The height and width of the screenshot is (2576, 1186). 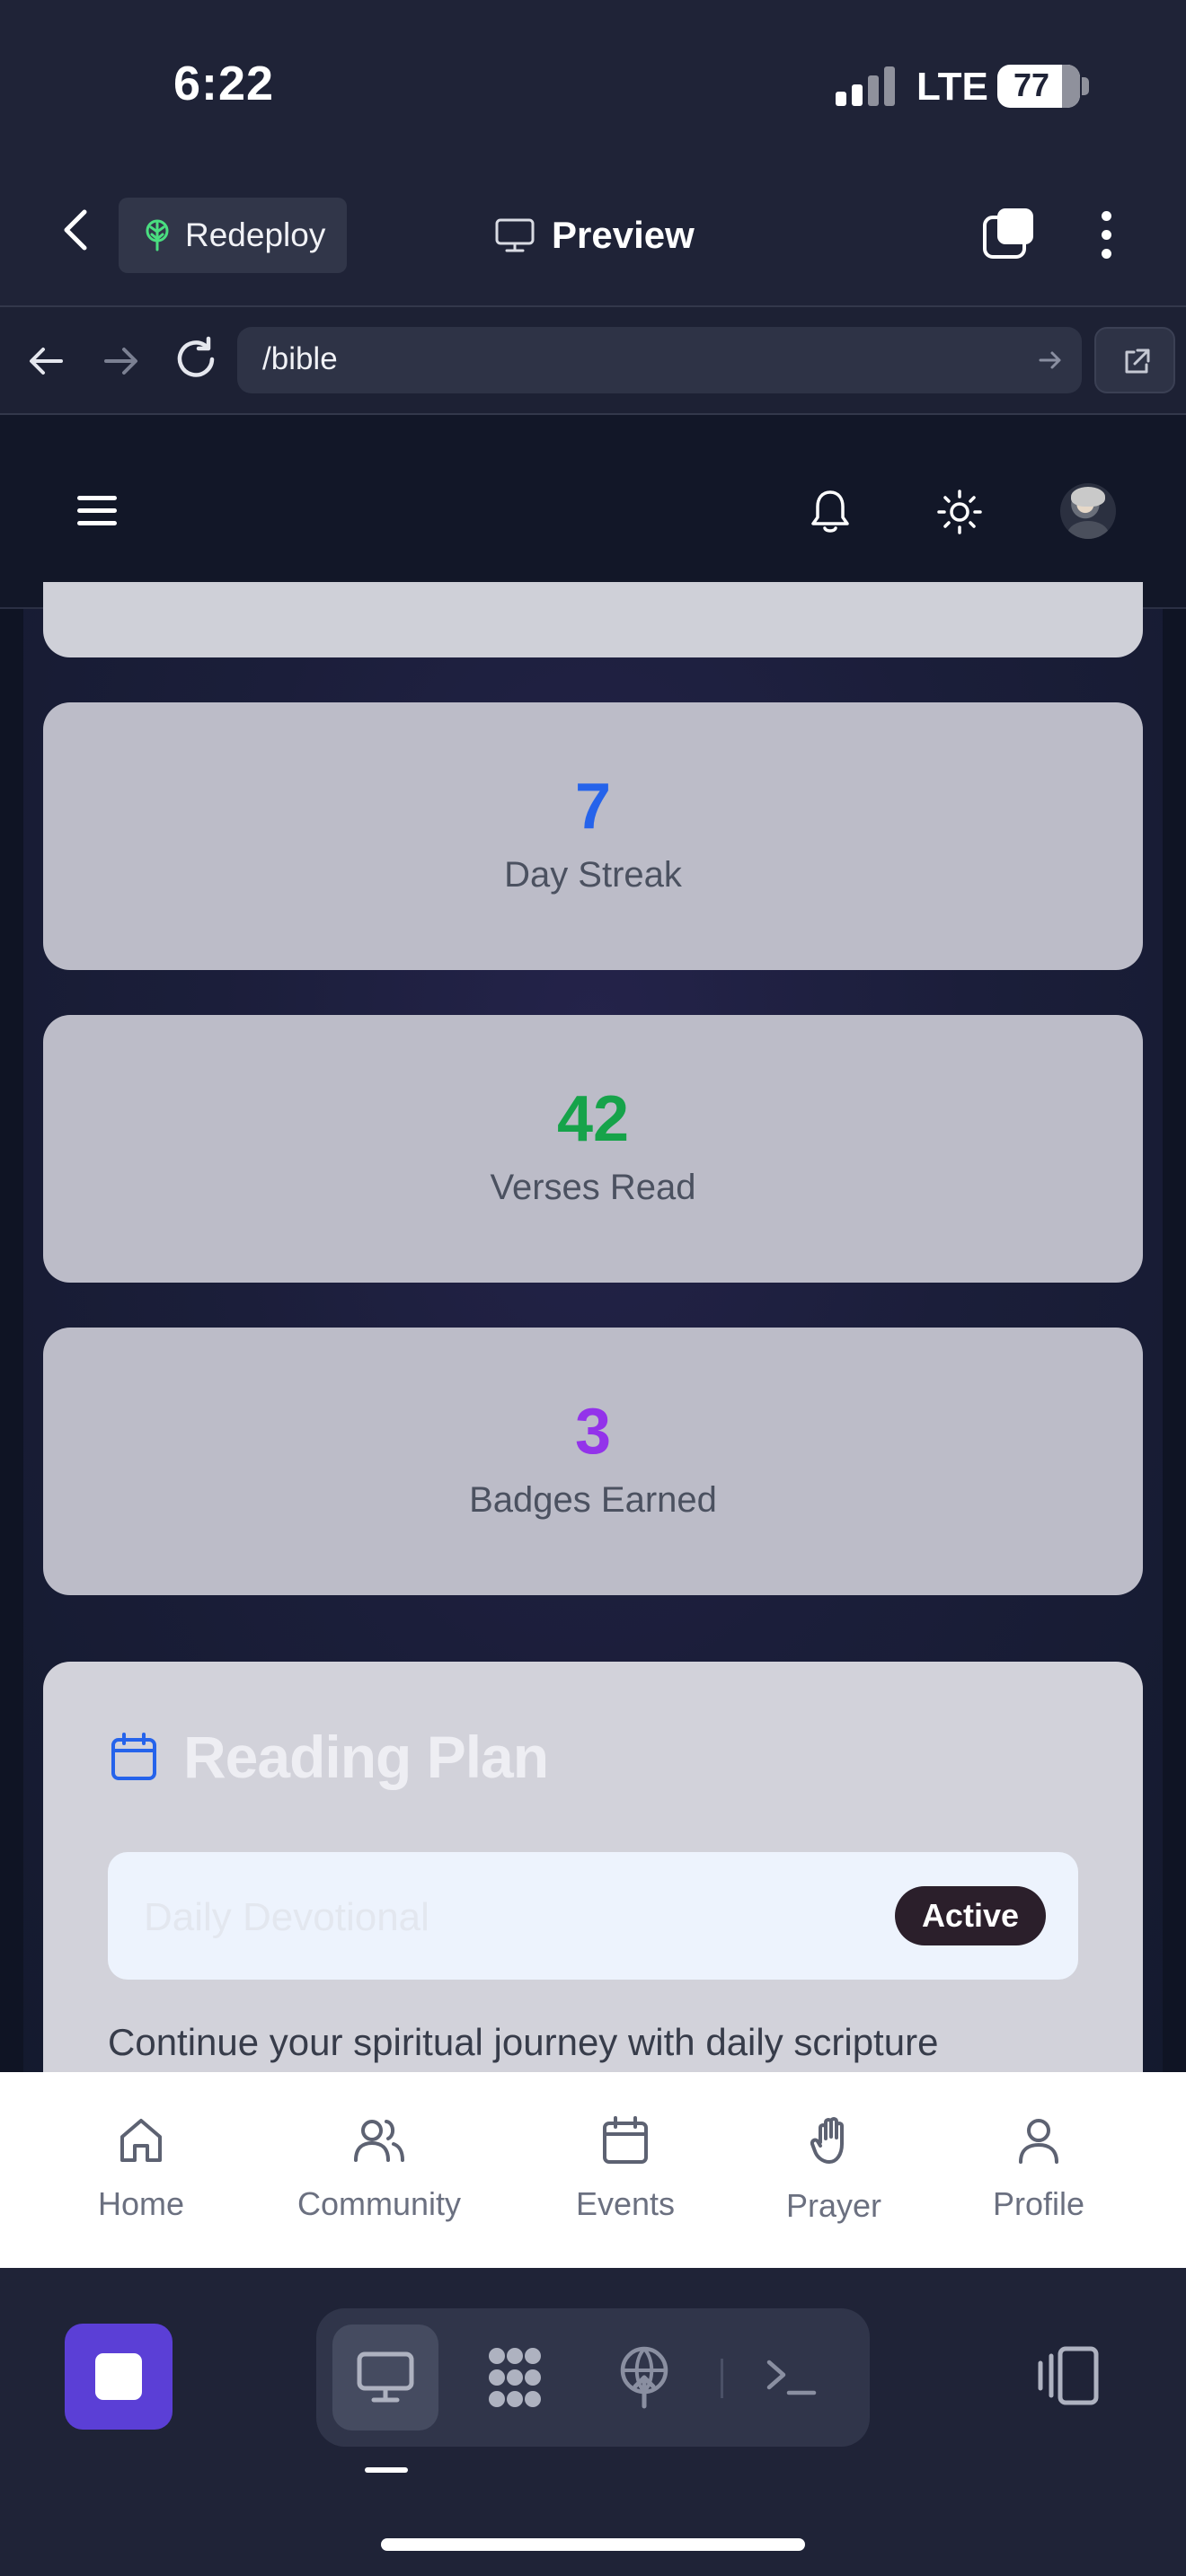 I want to click on stat-label: Verses Read, so click(x=593, y=1187).